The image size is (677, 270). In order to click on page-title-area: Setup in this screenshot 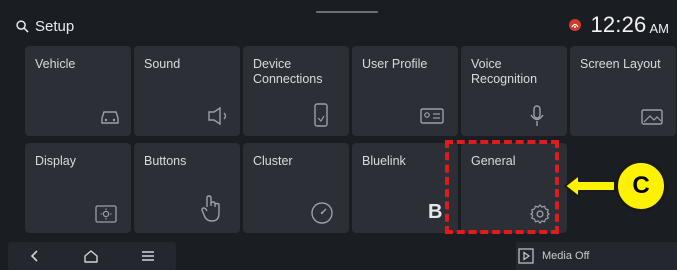, I will do `click(45, 26)`.